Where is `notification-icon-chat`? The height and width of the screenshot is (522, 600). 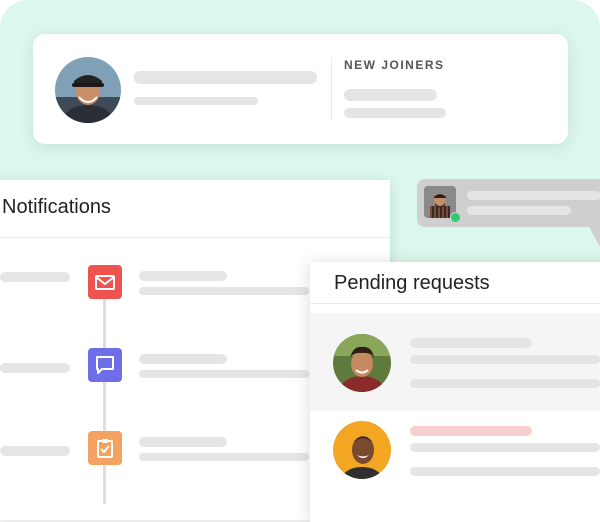
notification-icon-chat is located at coordinates (105, 365).